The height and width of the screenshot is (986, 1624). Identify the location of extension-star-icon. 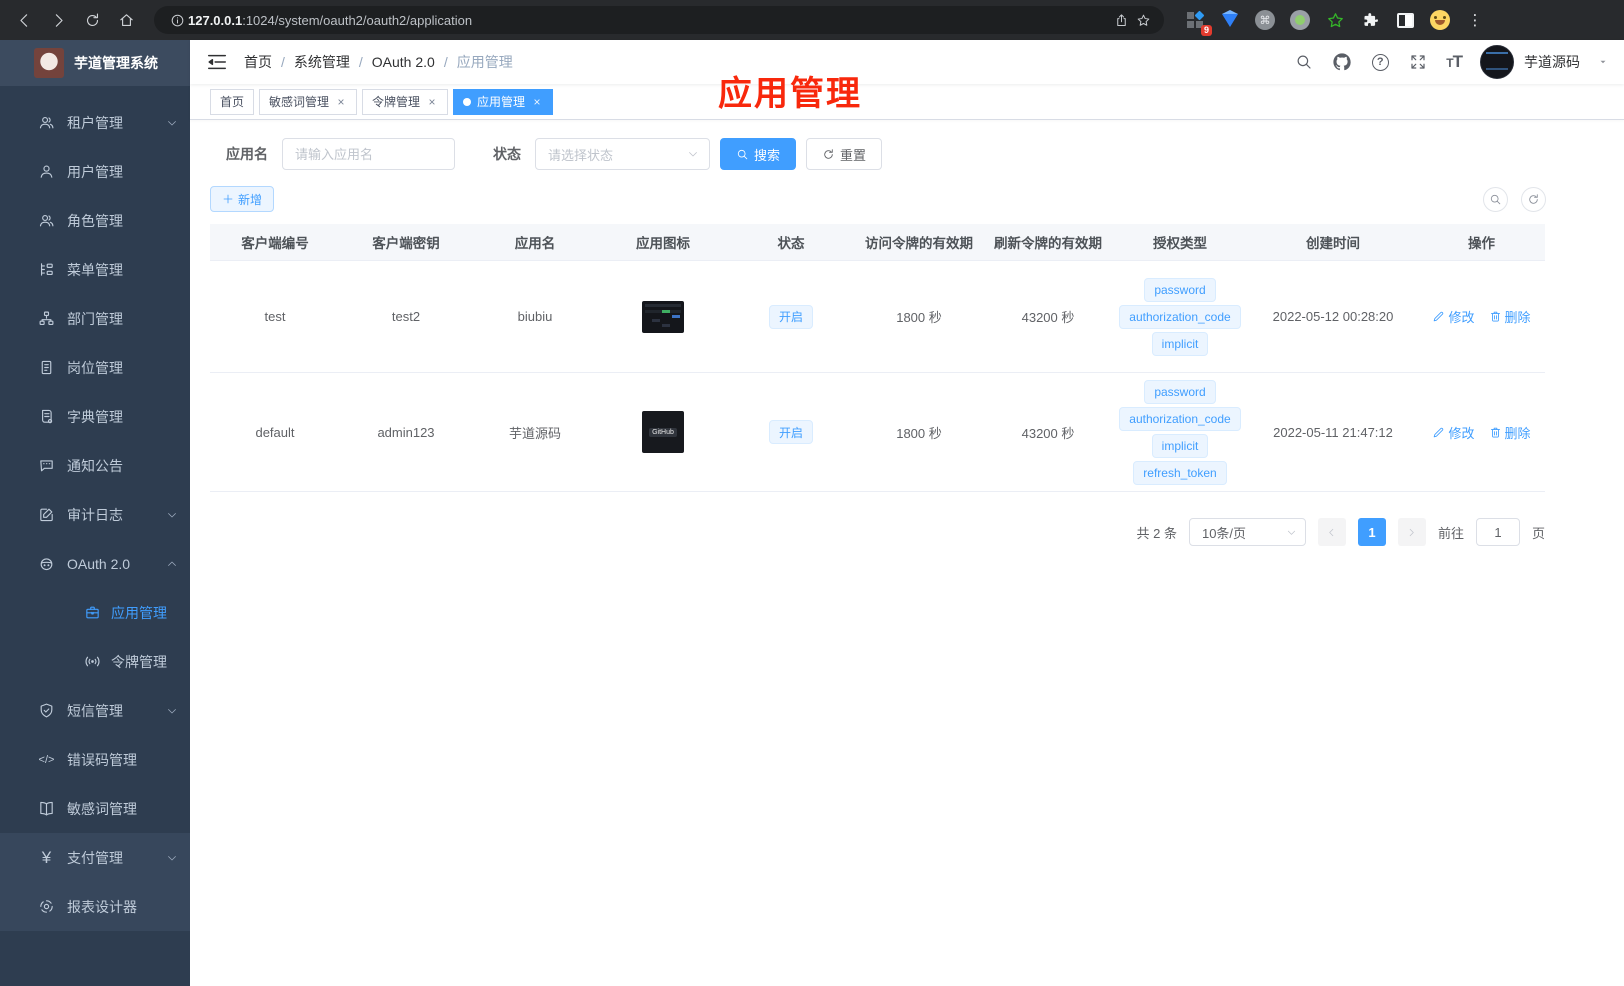
(1335, 20).